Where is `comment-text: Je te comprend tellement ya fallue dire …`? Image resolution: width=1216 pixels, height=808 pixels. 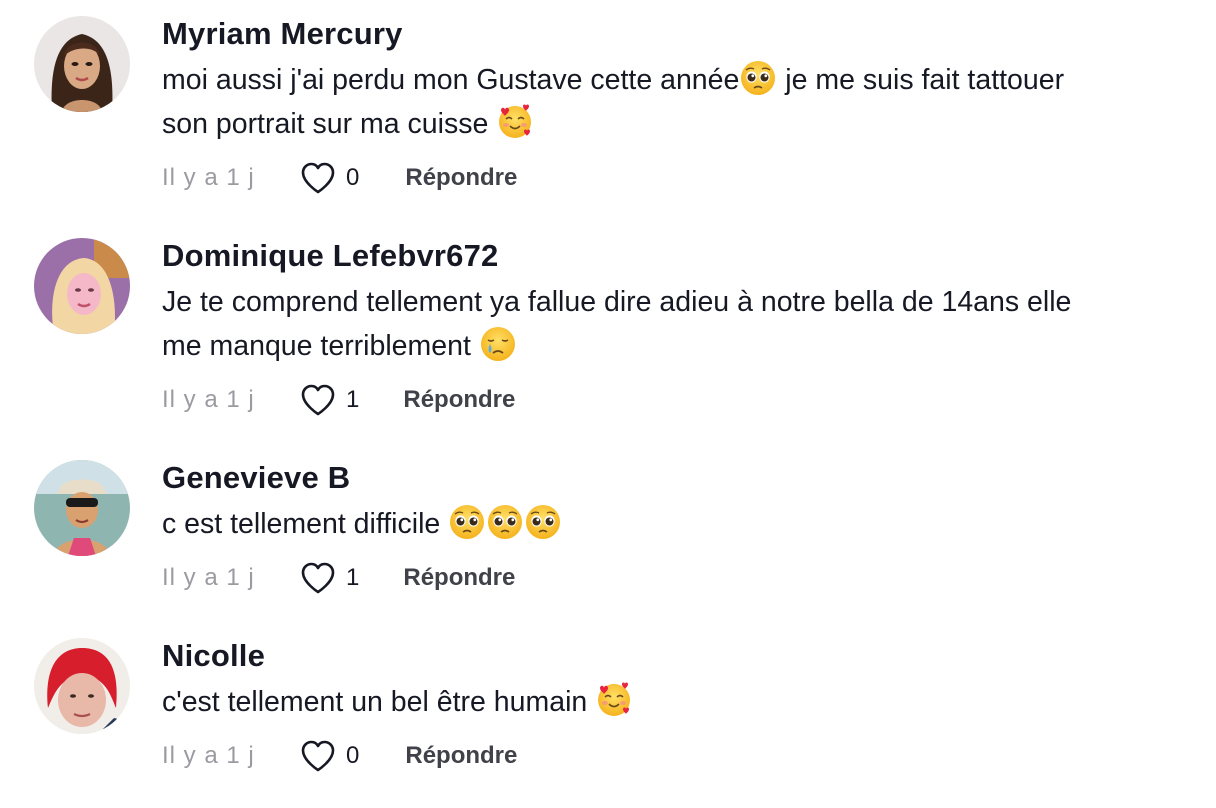
comment-text: Je te comprend tellement ya fallue dire … is located at coordinates (674, 324).